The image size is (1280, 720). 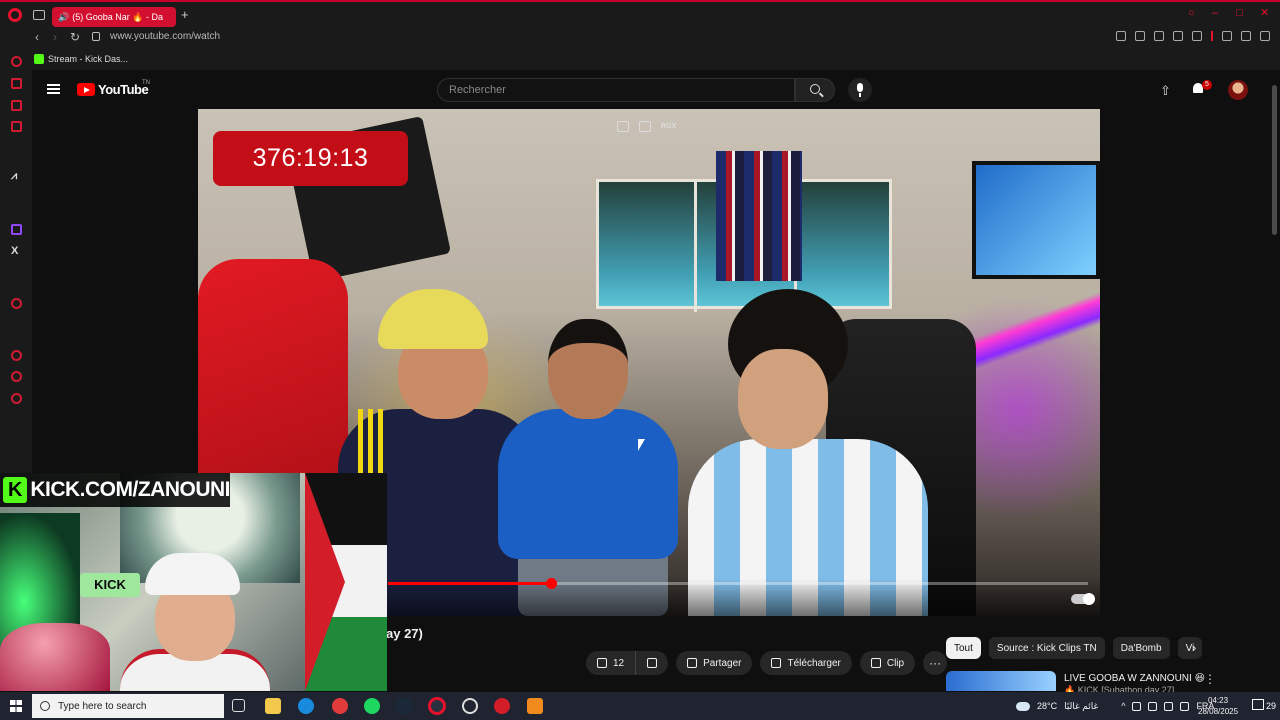 What do you see at coordinates (1047, 706) in the screenshot?
I see `temperature: 28°C` at bounding box center [1047, 706].